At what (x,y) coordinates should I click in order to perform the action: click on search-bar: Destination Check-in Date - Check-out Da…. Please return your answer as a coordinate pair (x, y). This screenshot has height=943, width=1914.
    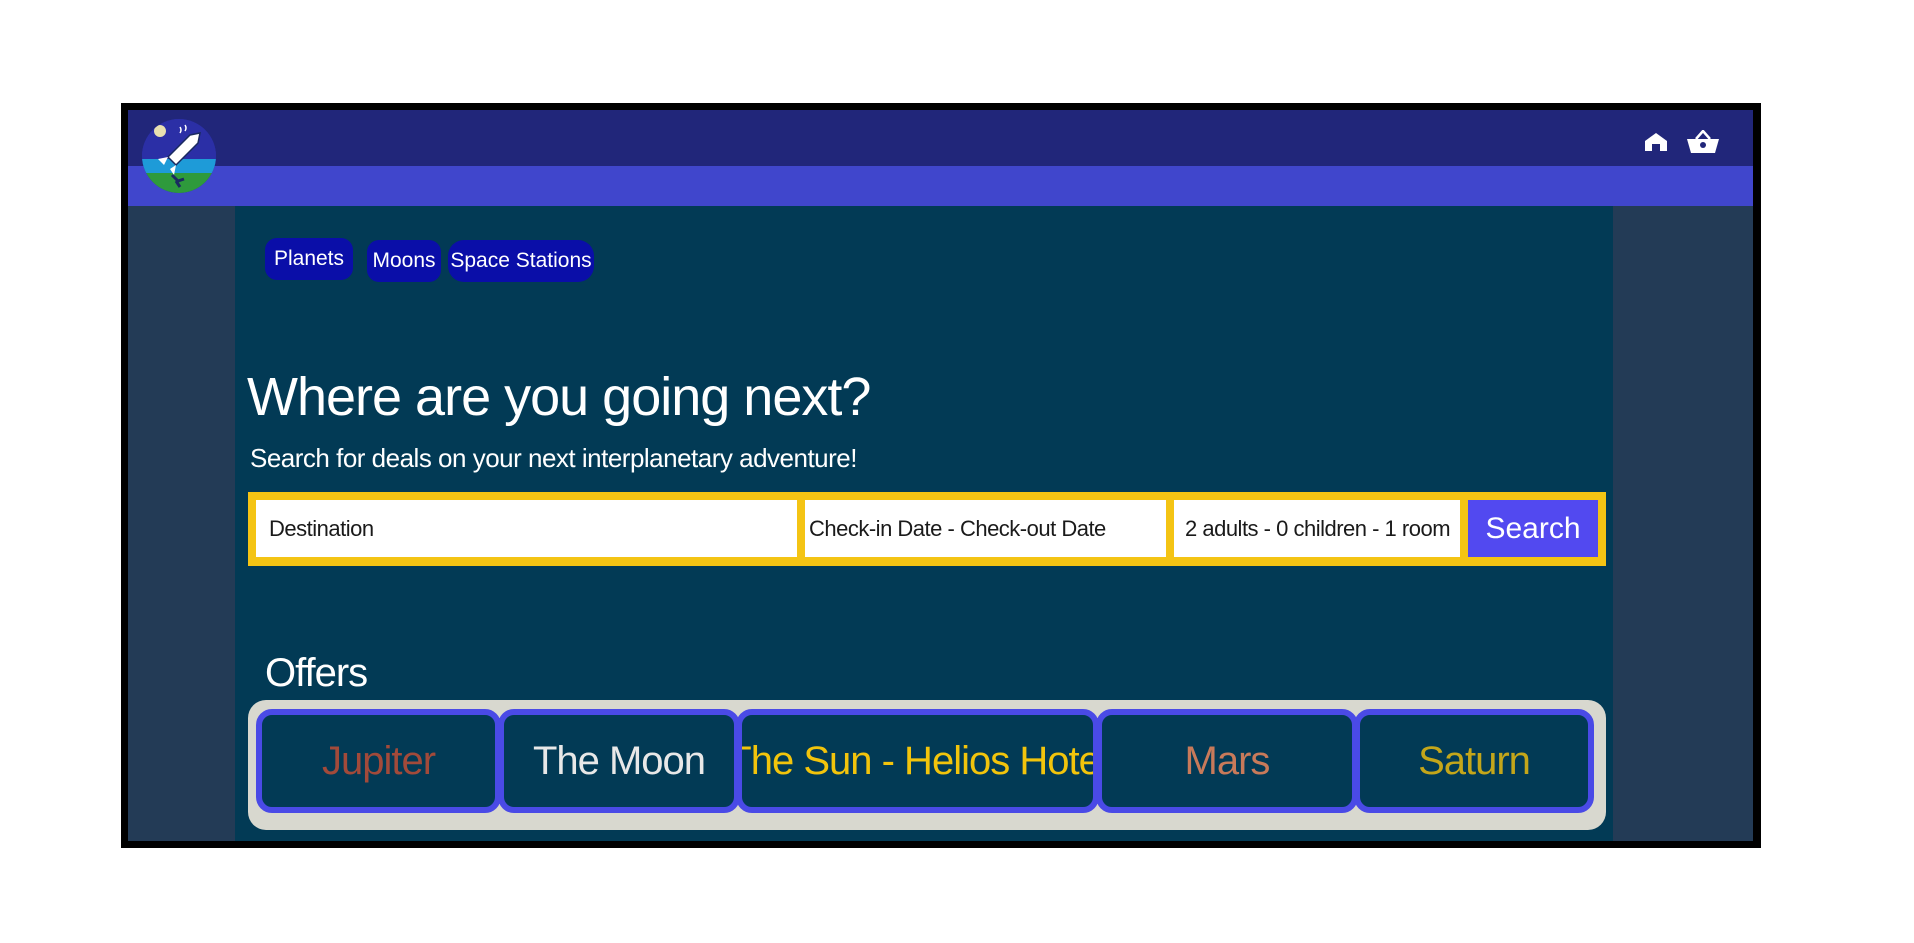
    Looking at the image, I should click on (927, 529).